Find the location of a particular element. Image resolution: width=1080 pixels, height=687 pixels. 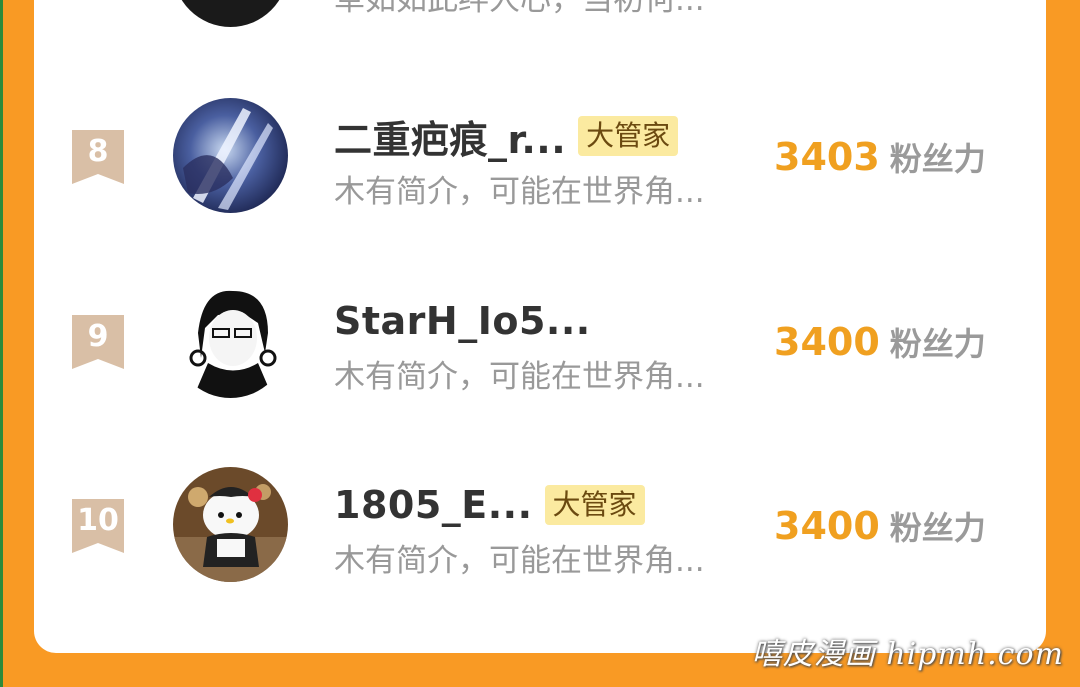

rank-number: 9 is located at coordinates (98, 336).